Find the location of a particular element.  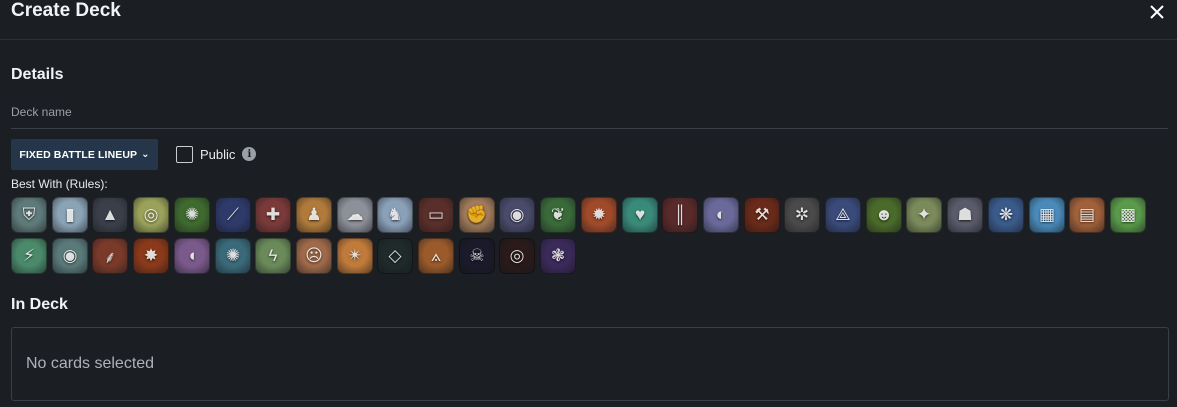

rule-armored-up-icon: ⛨ is located at coordinates (29, 215).